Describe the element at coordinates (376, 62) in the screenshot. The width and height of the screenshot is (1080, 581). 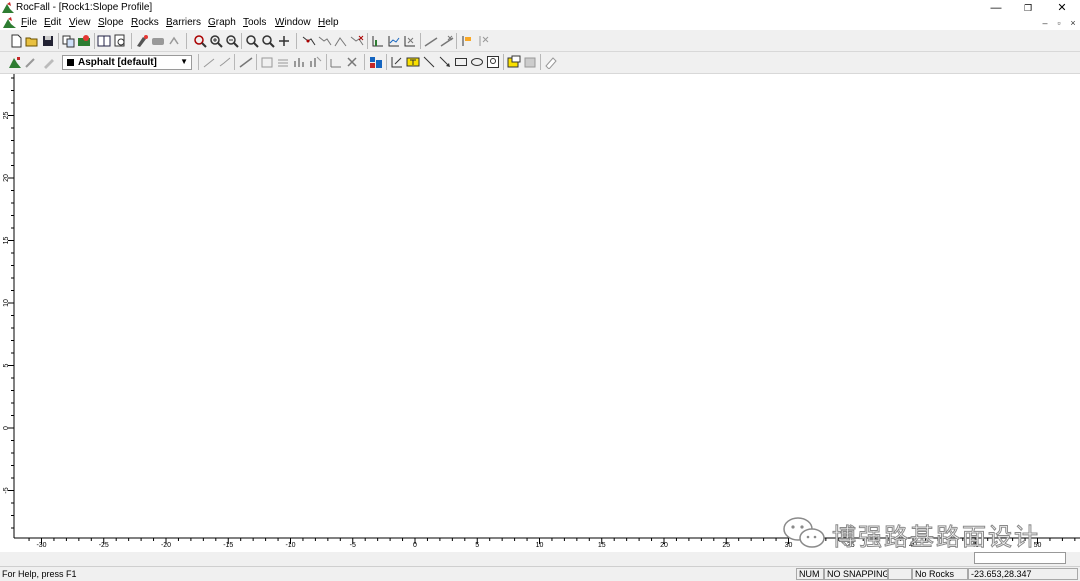
I see `color-legend-icon` at that location.